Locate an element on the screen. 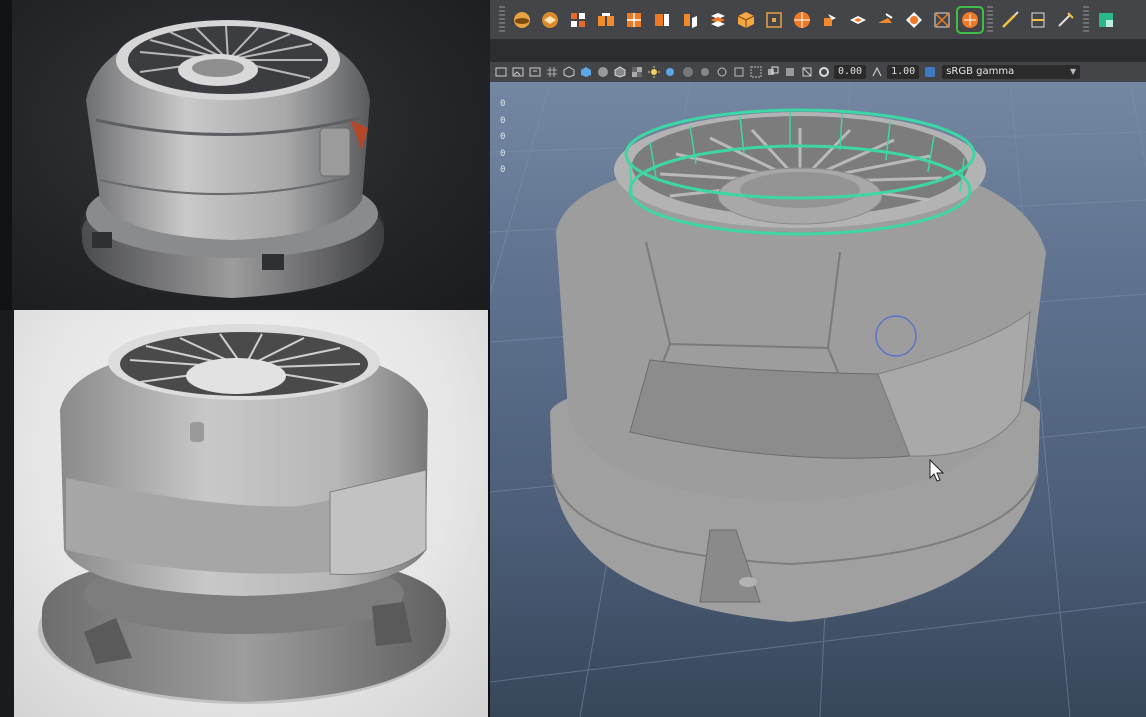  color-management-icon is located at coordinates (929, 72).